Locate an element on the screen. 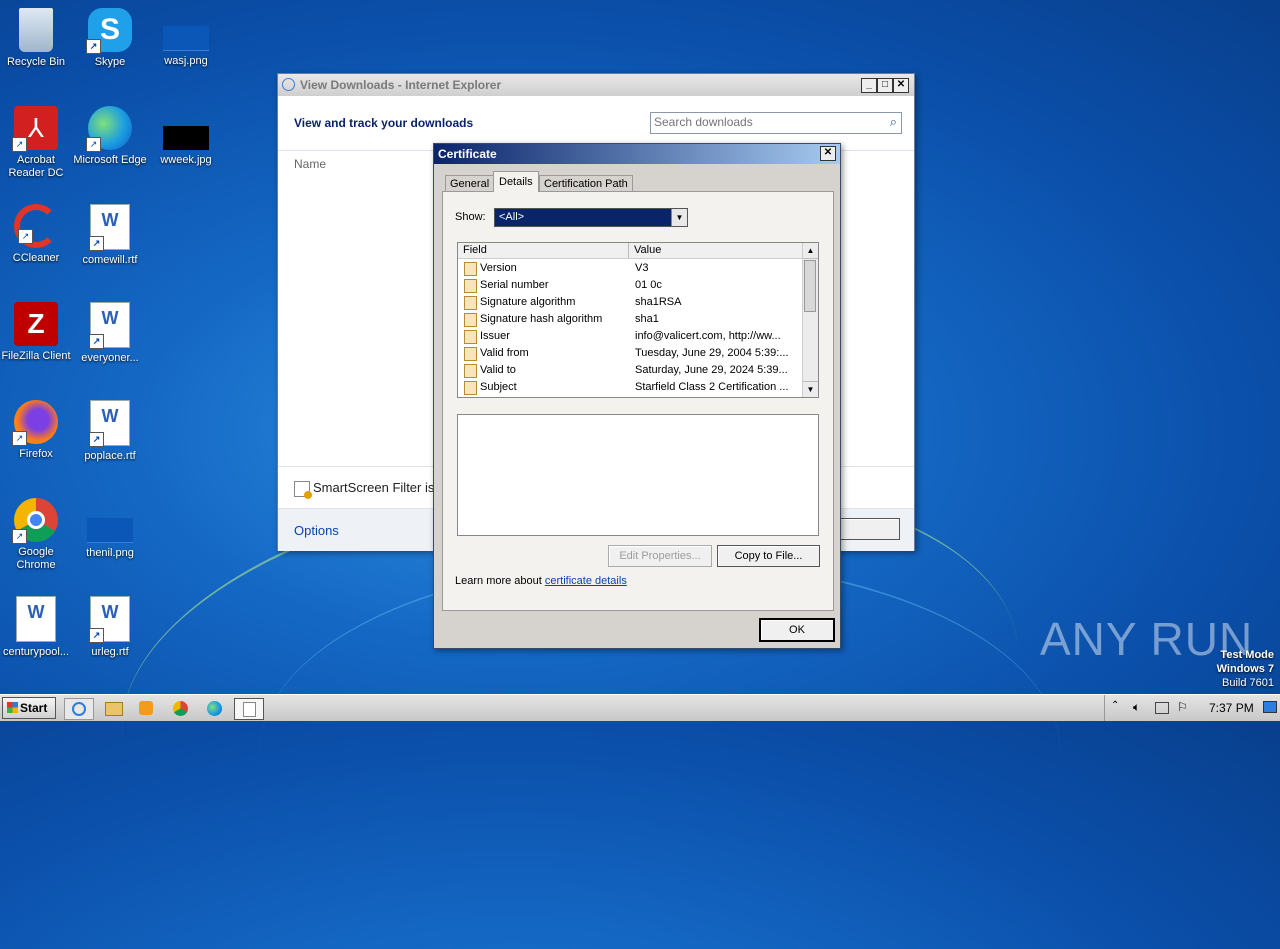 The height and width of the screenshot is (949, 1280). chevron-down-icon: ▼ is located at coordinates (679, 217).